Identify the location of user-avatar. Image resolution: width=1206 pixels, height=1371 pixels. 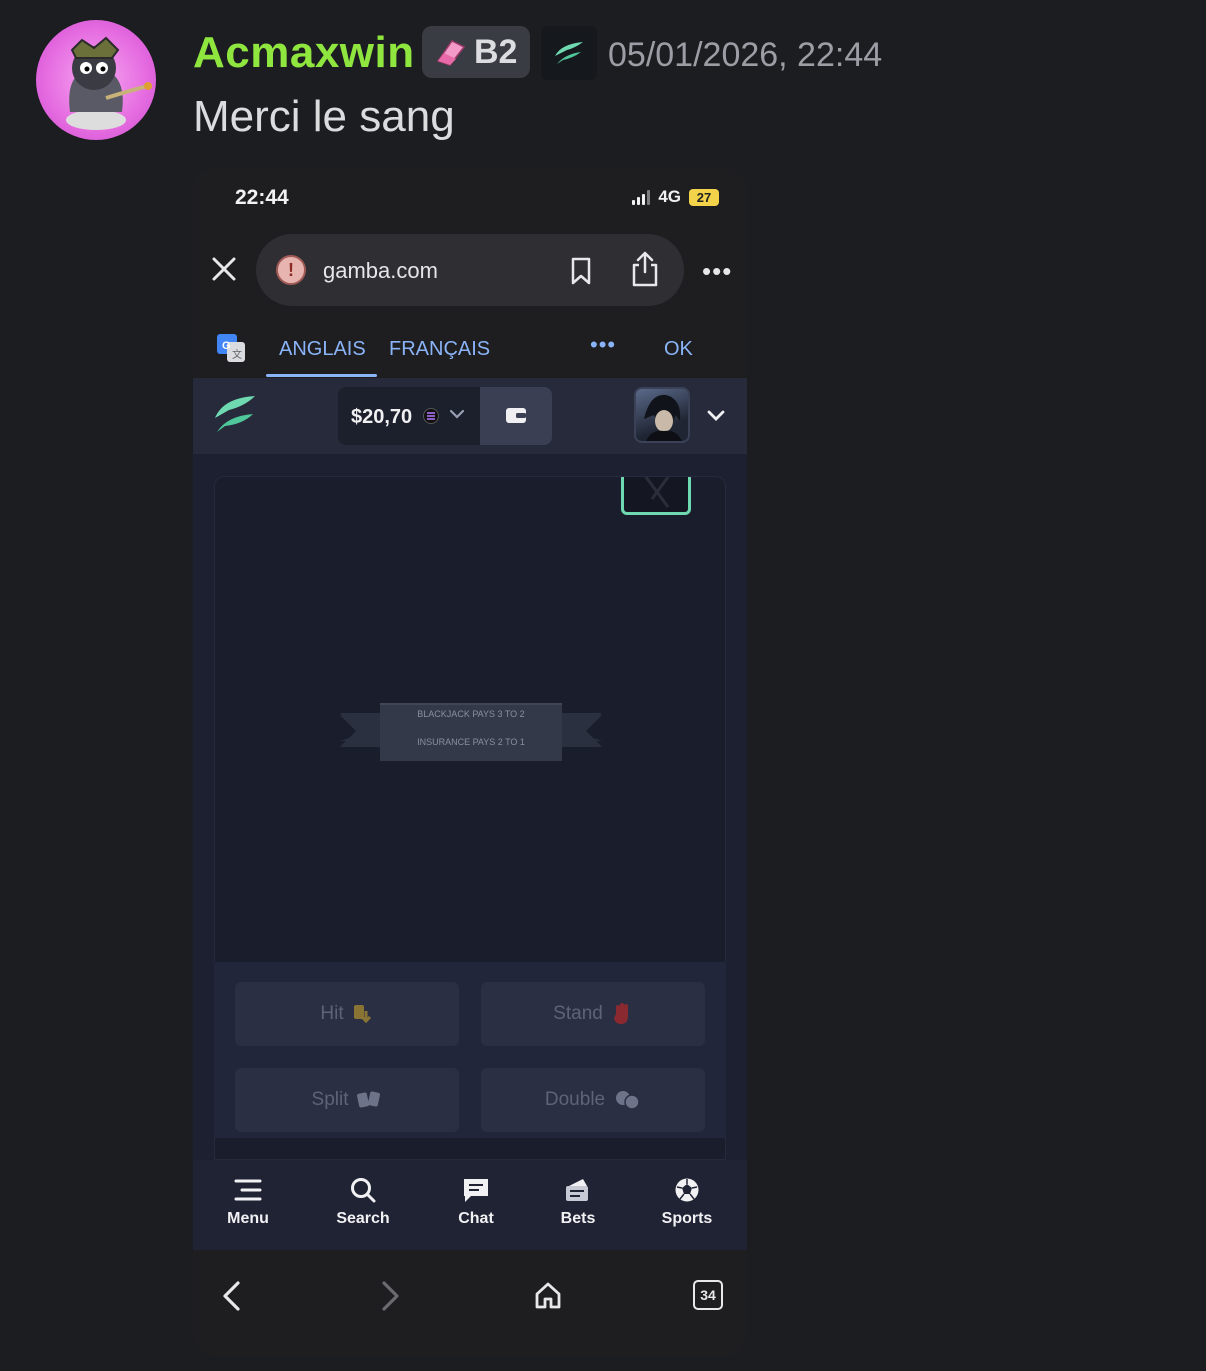
(96, 80).